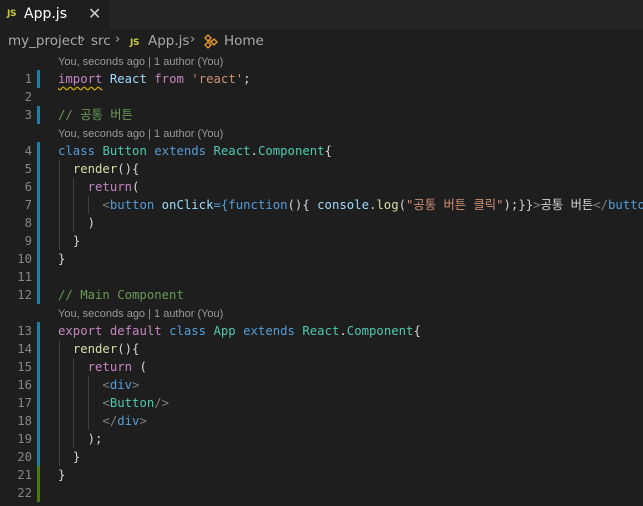 The height and width of the screenshot is (506, 643). Describe the element at coordinates (224, 331) in the screenshot. I see `class-name: App` at that location.